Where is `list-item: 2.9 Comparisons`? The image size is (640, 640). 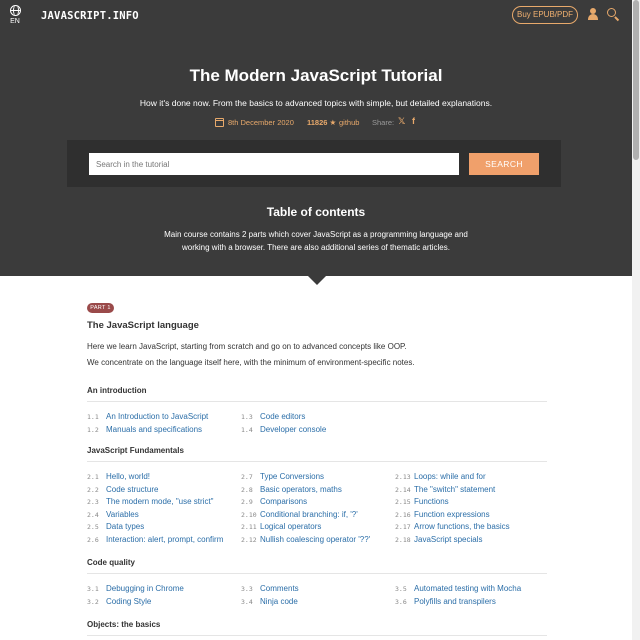 list-item: 2.9 Comparisons is located at coordinates (305, 502).